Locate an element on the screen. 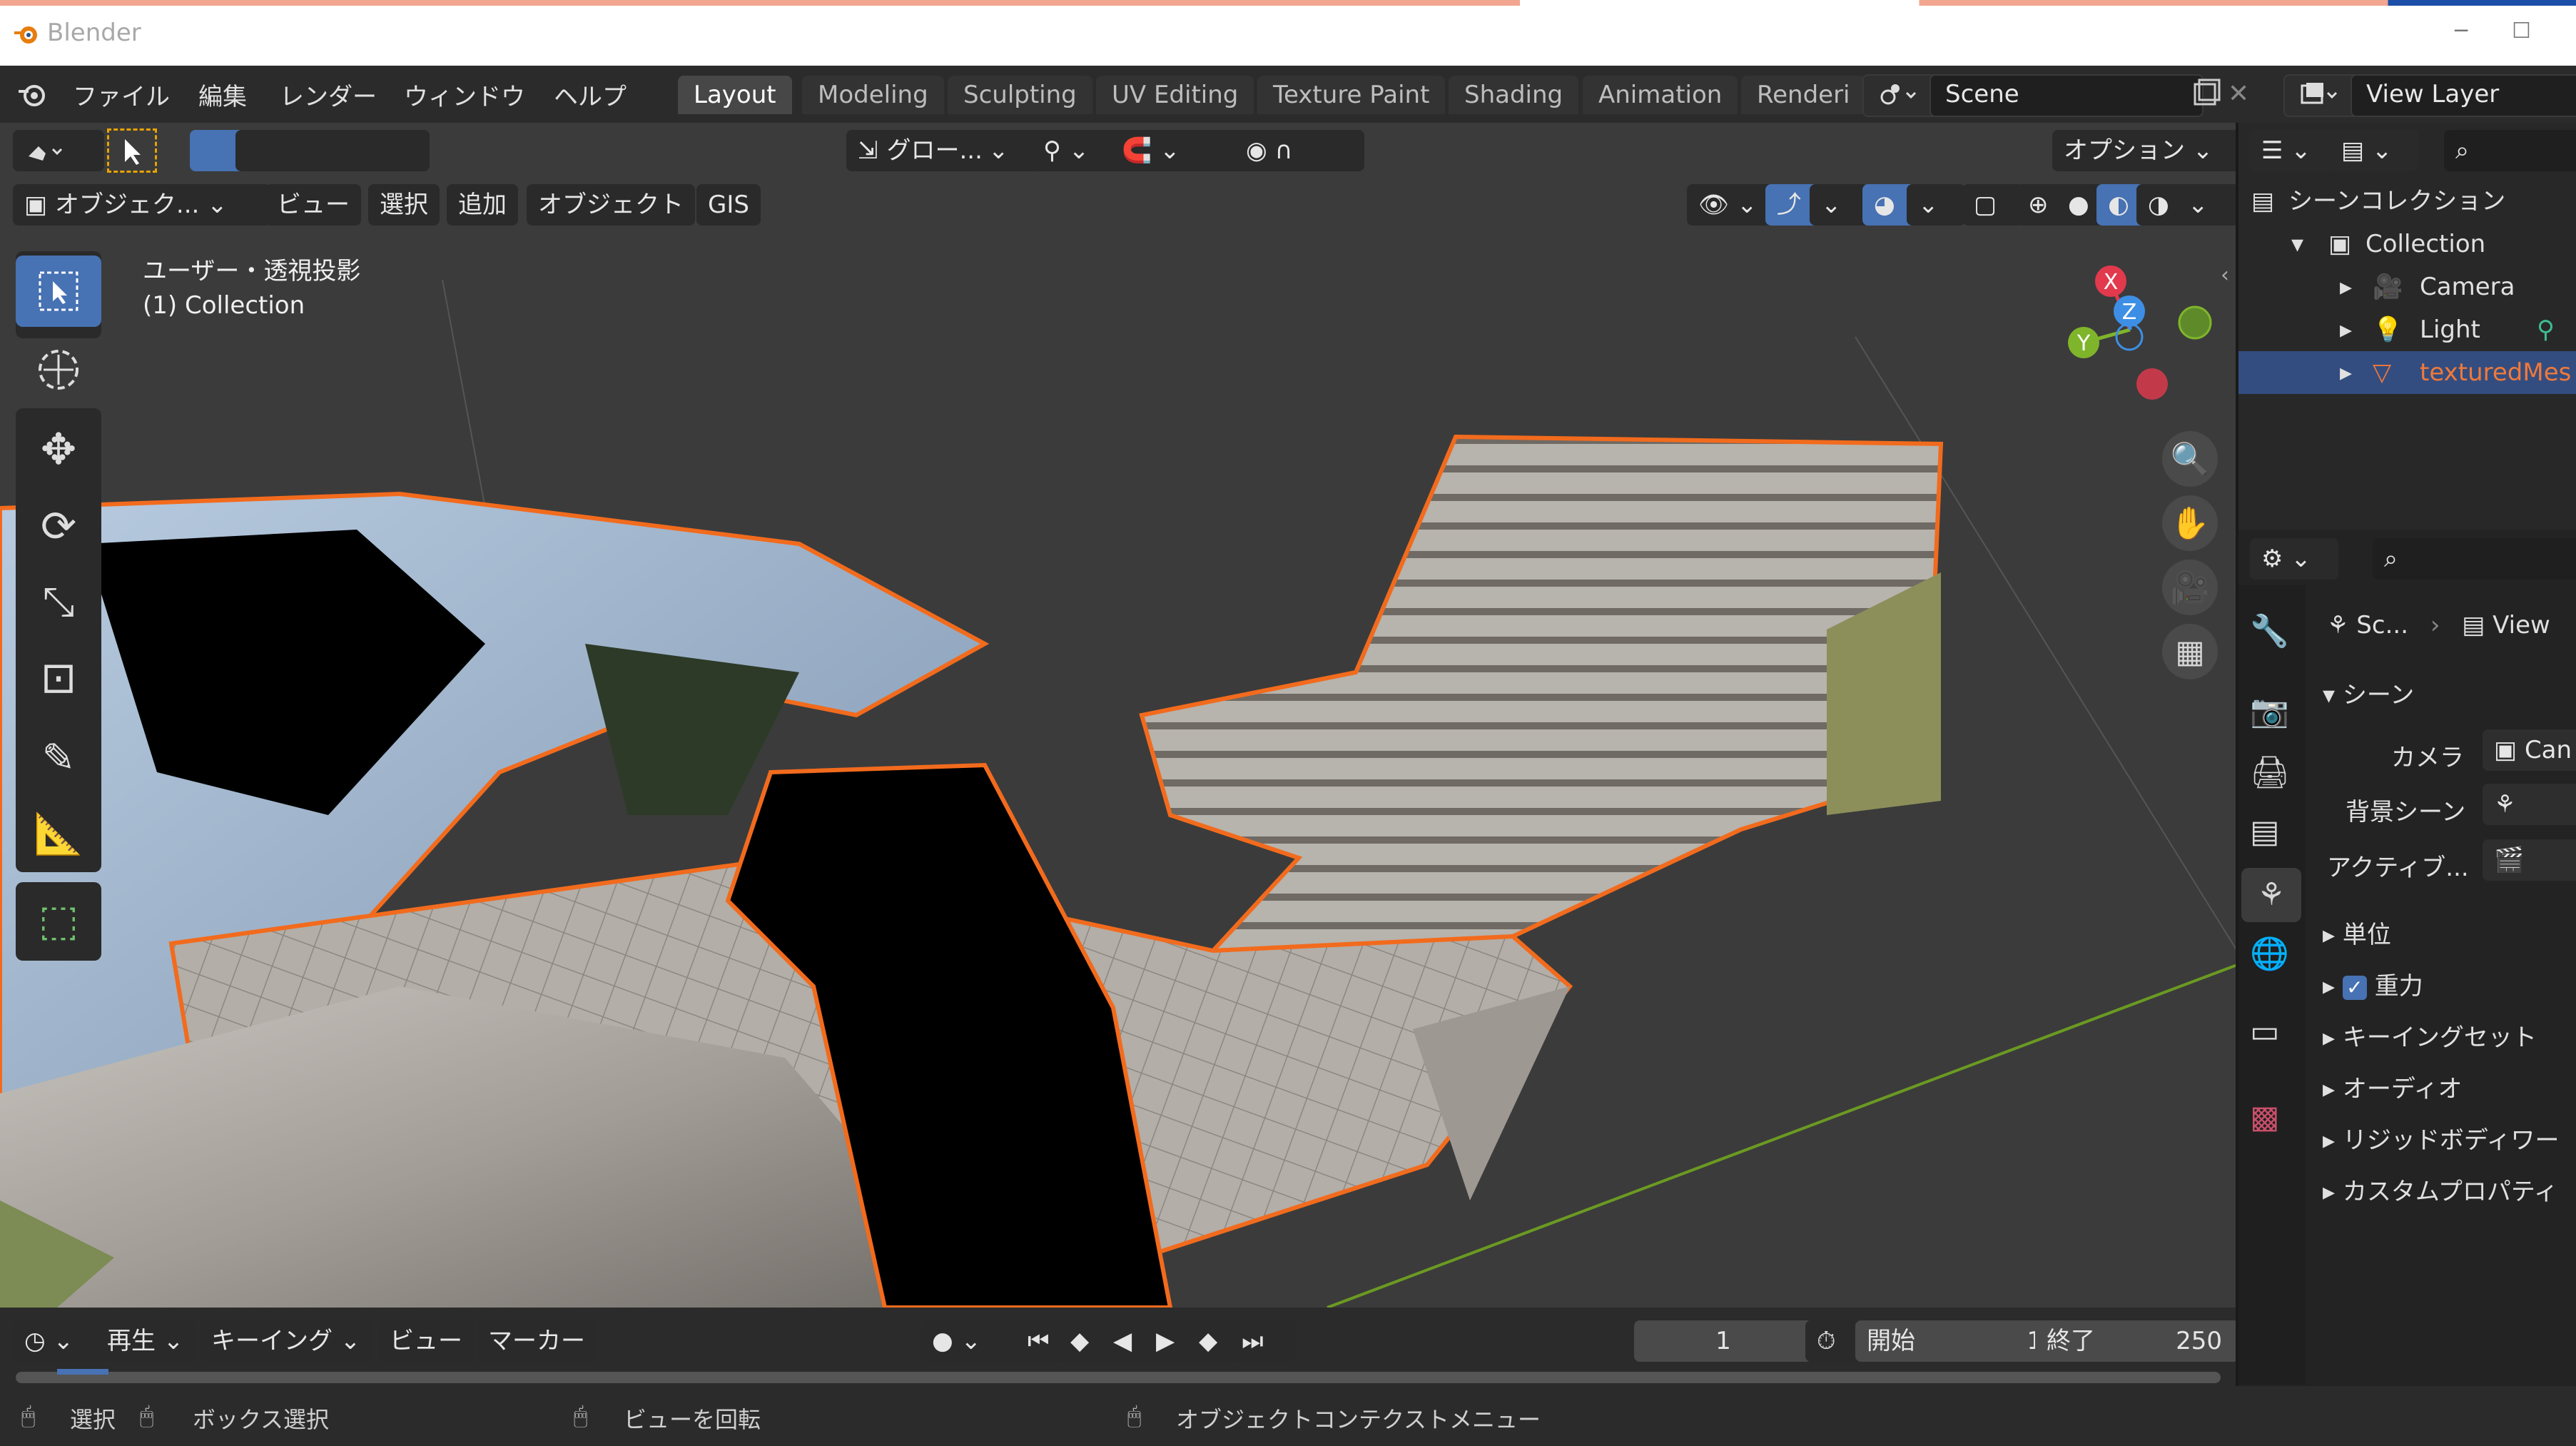 The image size is (2576, 1446). annotate-tool-icon: ✎ is located at coordinates (59, 758).